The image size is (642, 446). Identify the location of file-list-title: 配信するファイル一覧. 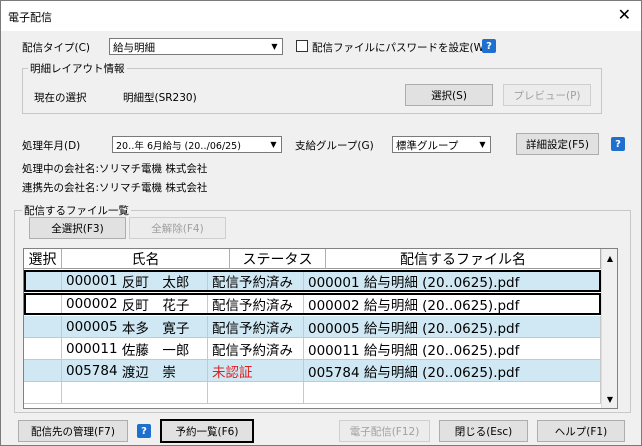
(76, 210).